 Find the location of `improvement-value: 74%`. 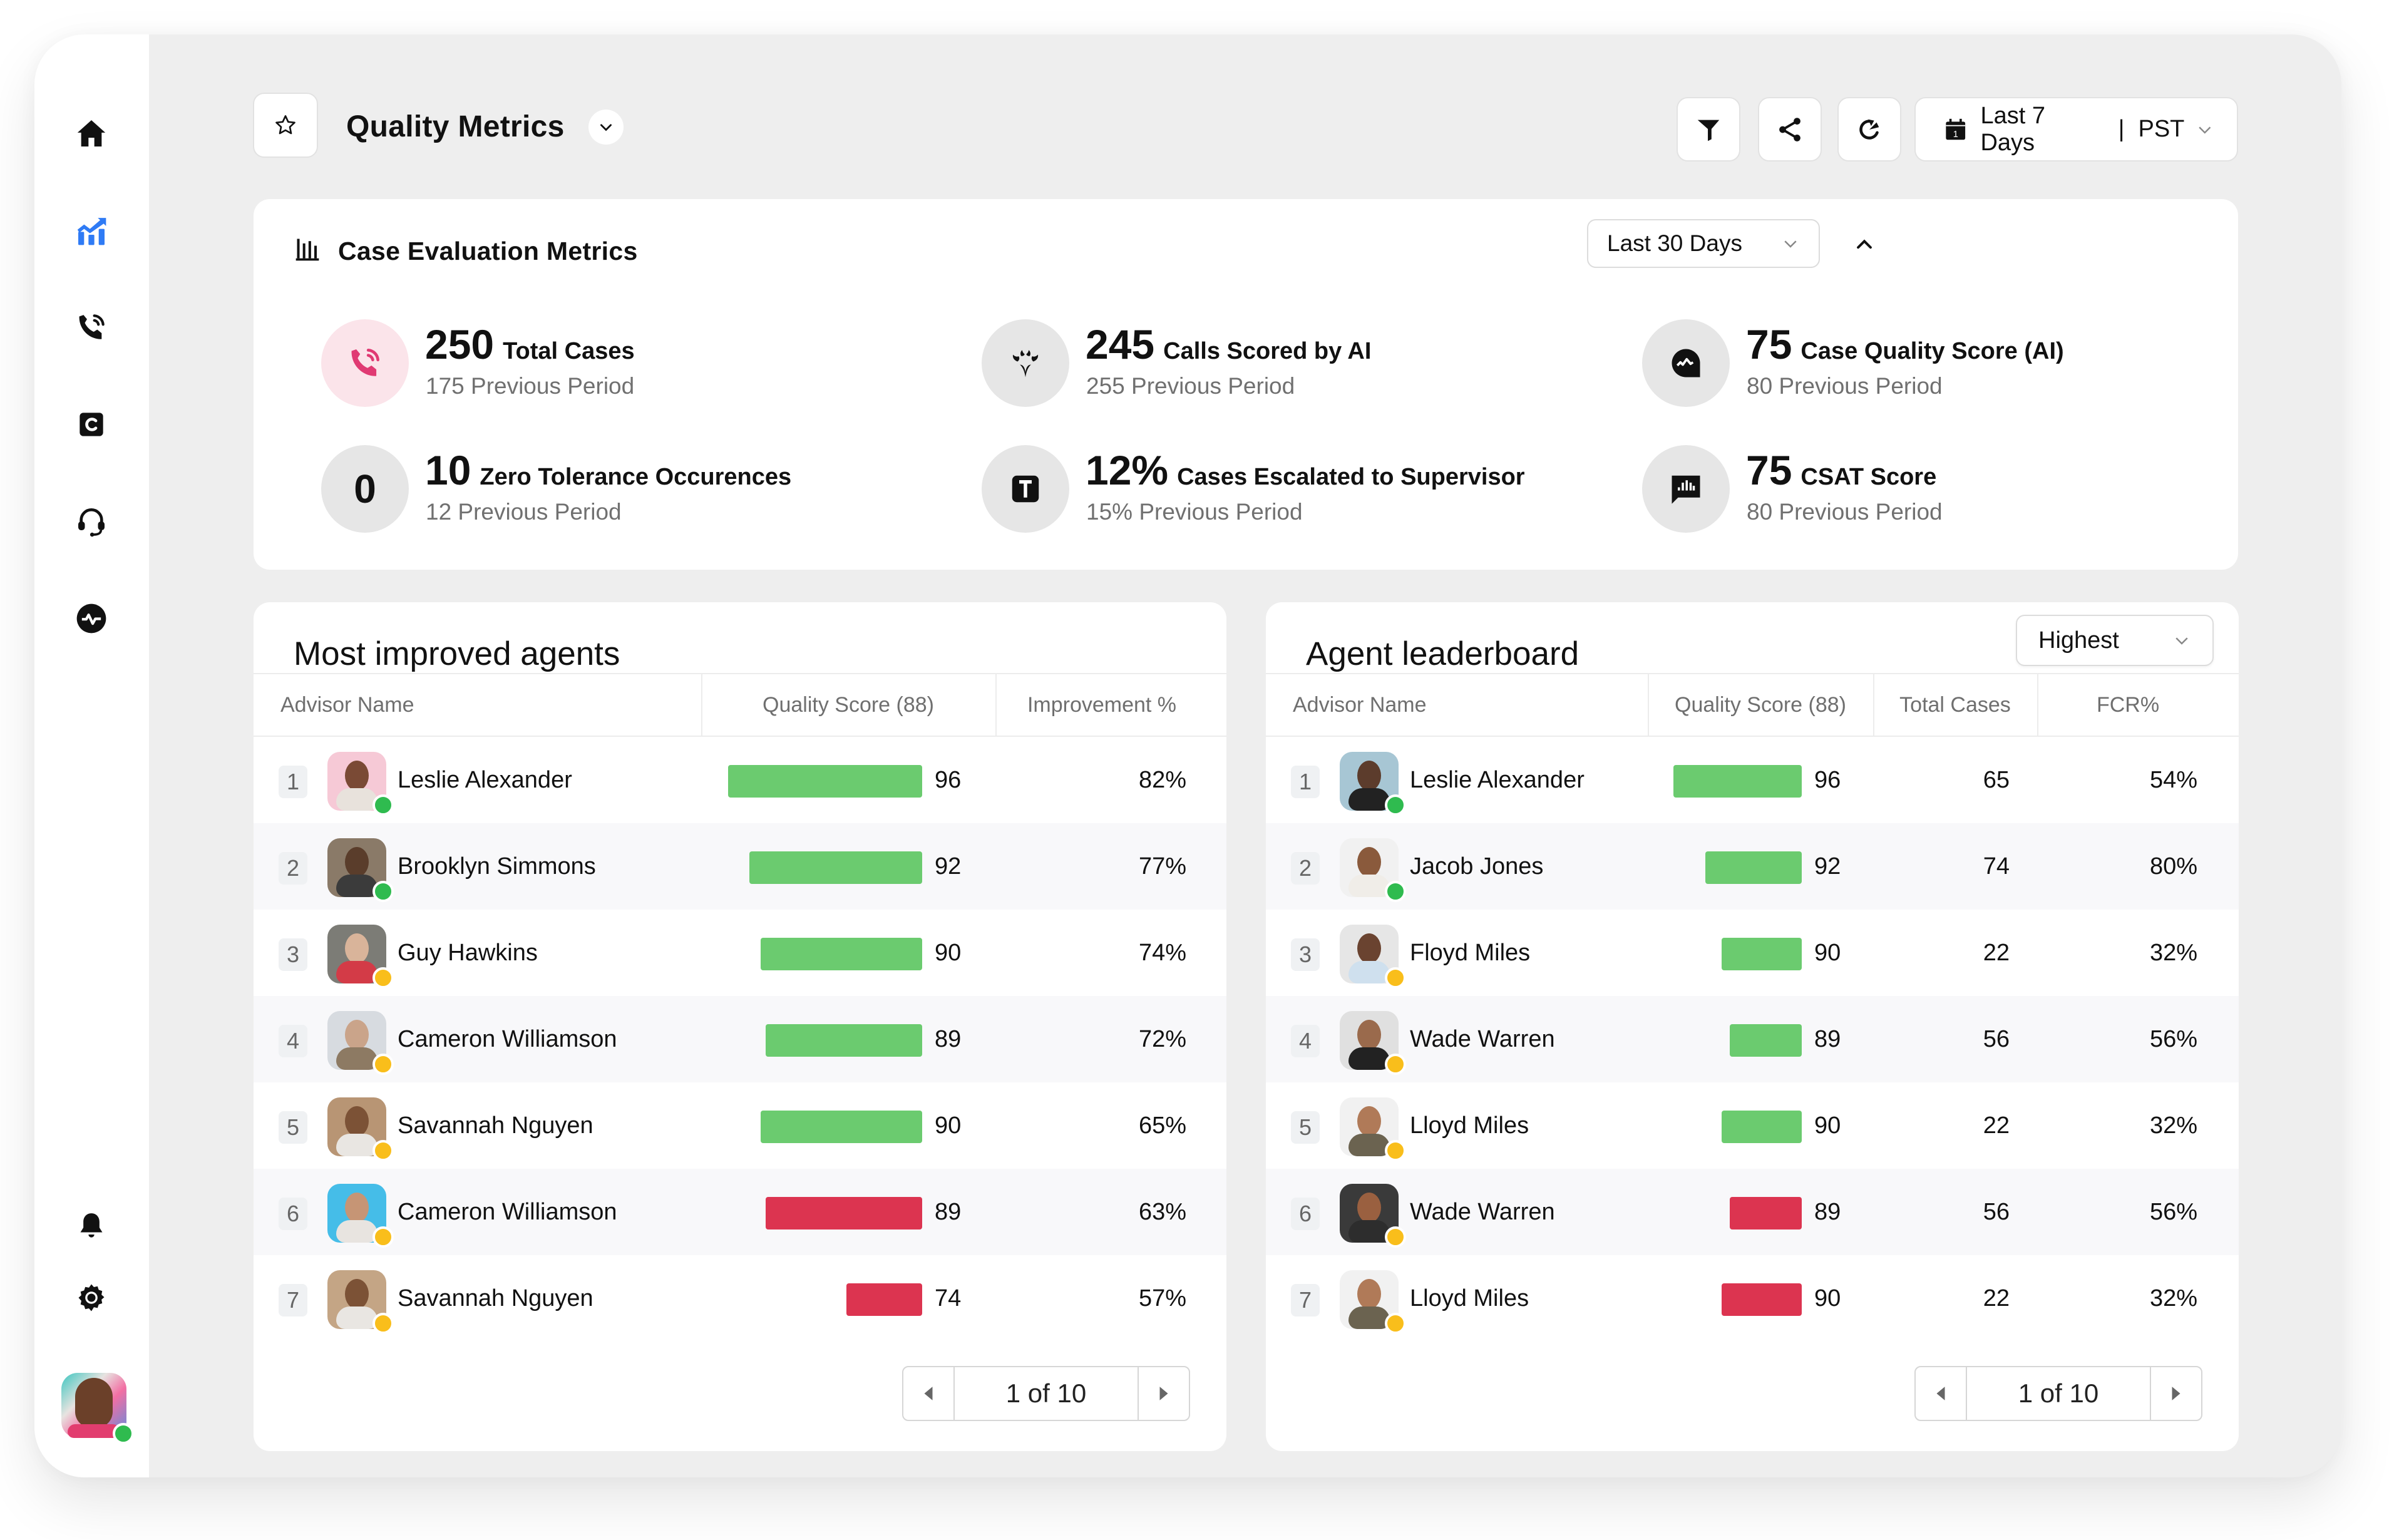

improvement-value: 74% is located at coordinates (1162, 952).